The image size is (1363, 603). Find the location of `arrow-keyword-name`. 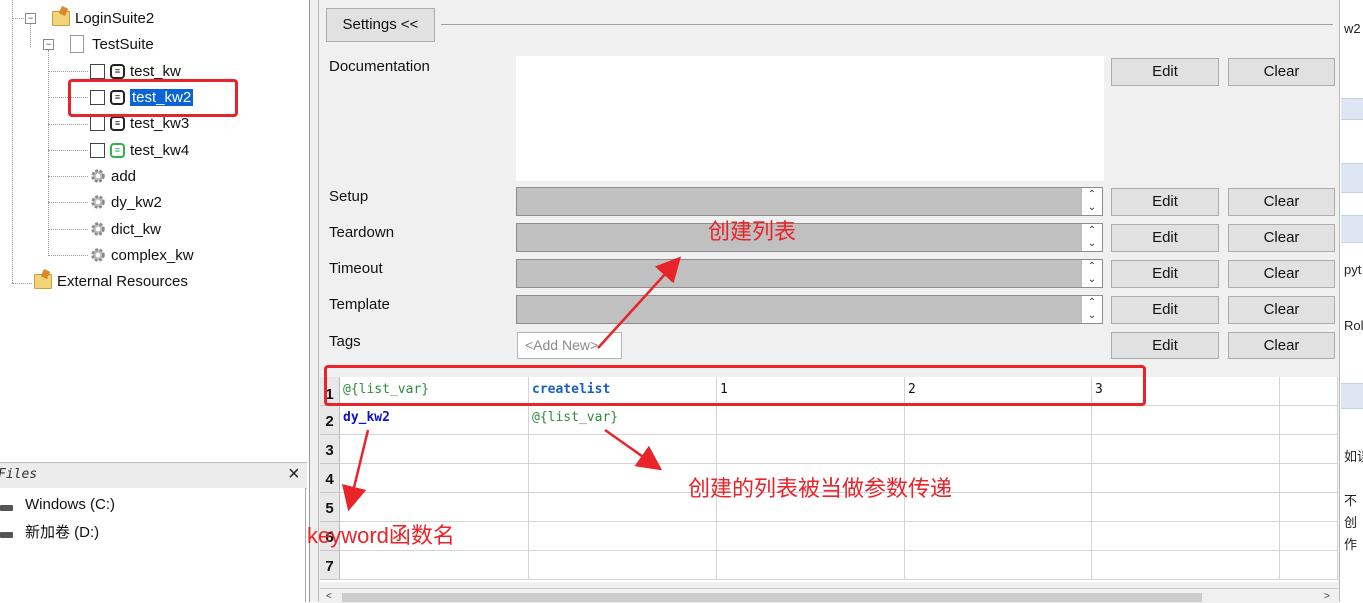

arrow-keyword-name is located at coordinates (355, 470).